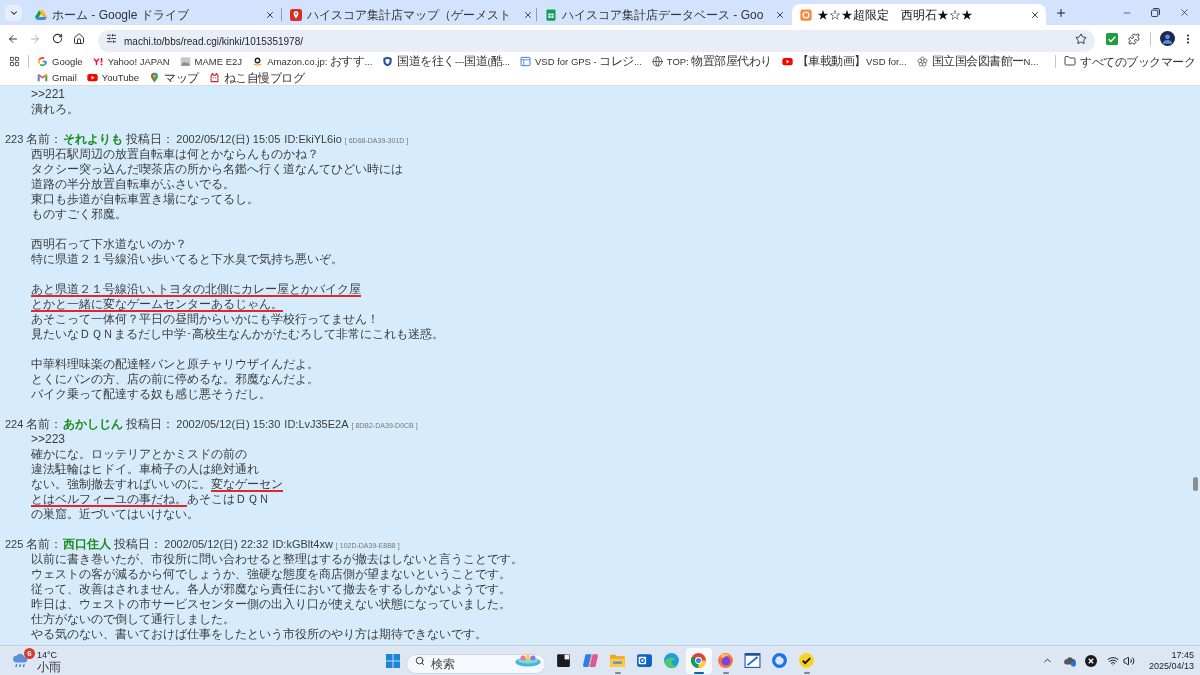 Image resolution: width=1200 pixels, height=675 pixels. Describe the element at coordinates (185, 61) in the screenshot. I see `image-icon` at that location.